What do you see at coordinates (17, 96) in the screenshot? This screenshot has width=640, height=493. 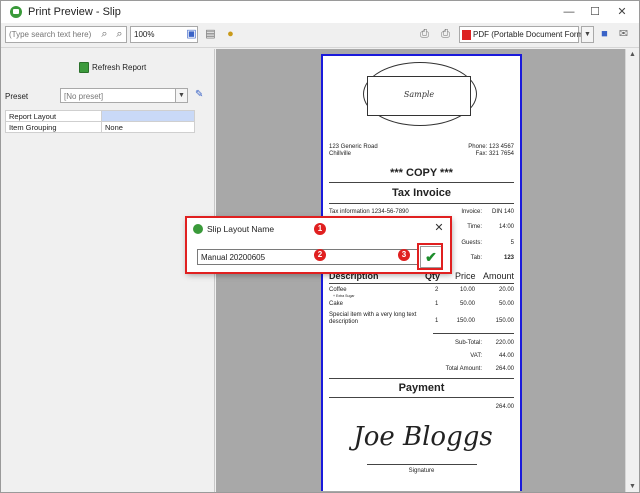 I see `preset-label: Preset` at bounding box center [17, 96].